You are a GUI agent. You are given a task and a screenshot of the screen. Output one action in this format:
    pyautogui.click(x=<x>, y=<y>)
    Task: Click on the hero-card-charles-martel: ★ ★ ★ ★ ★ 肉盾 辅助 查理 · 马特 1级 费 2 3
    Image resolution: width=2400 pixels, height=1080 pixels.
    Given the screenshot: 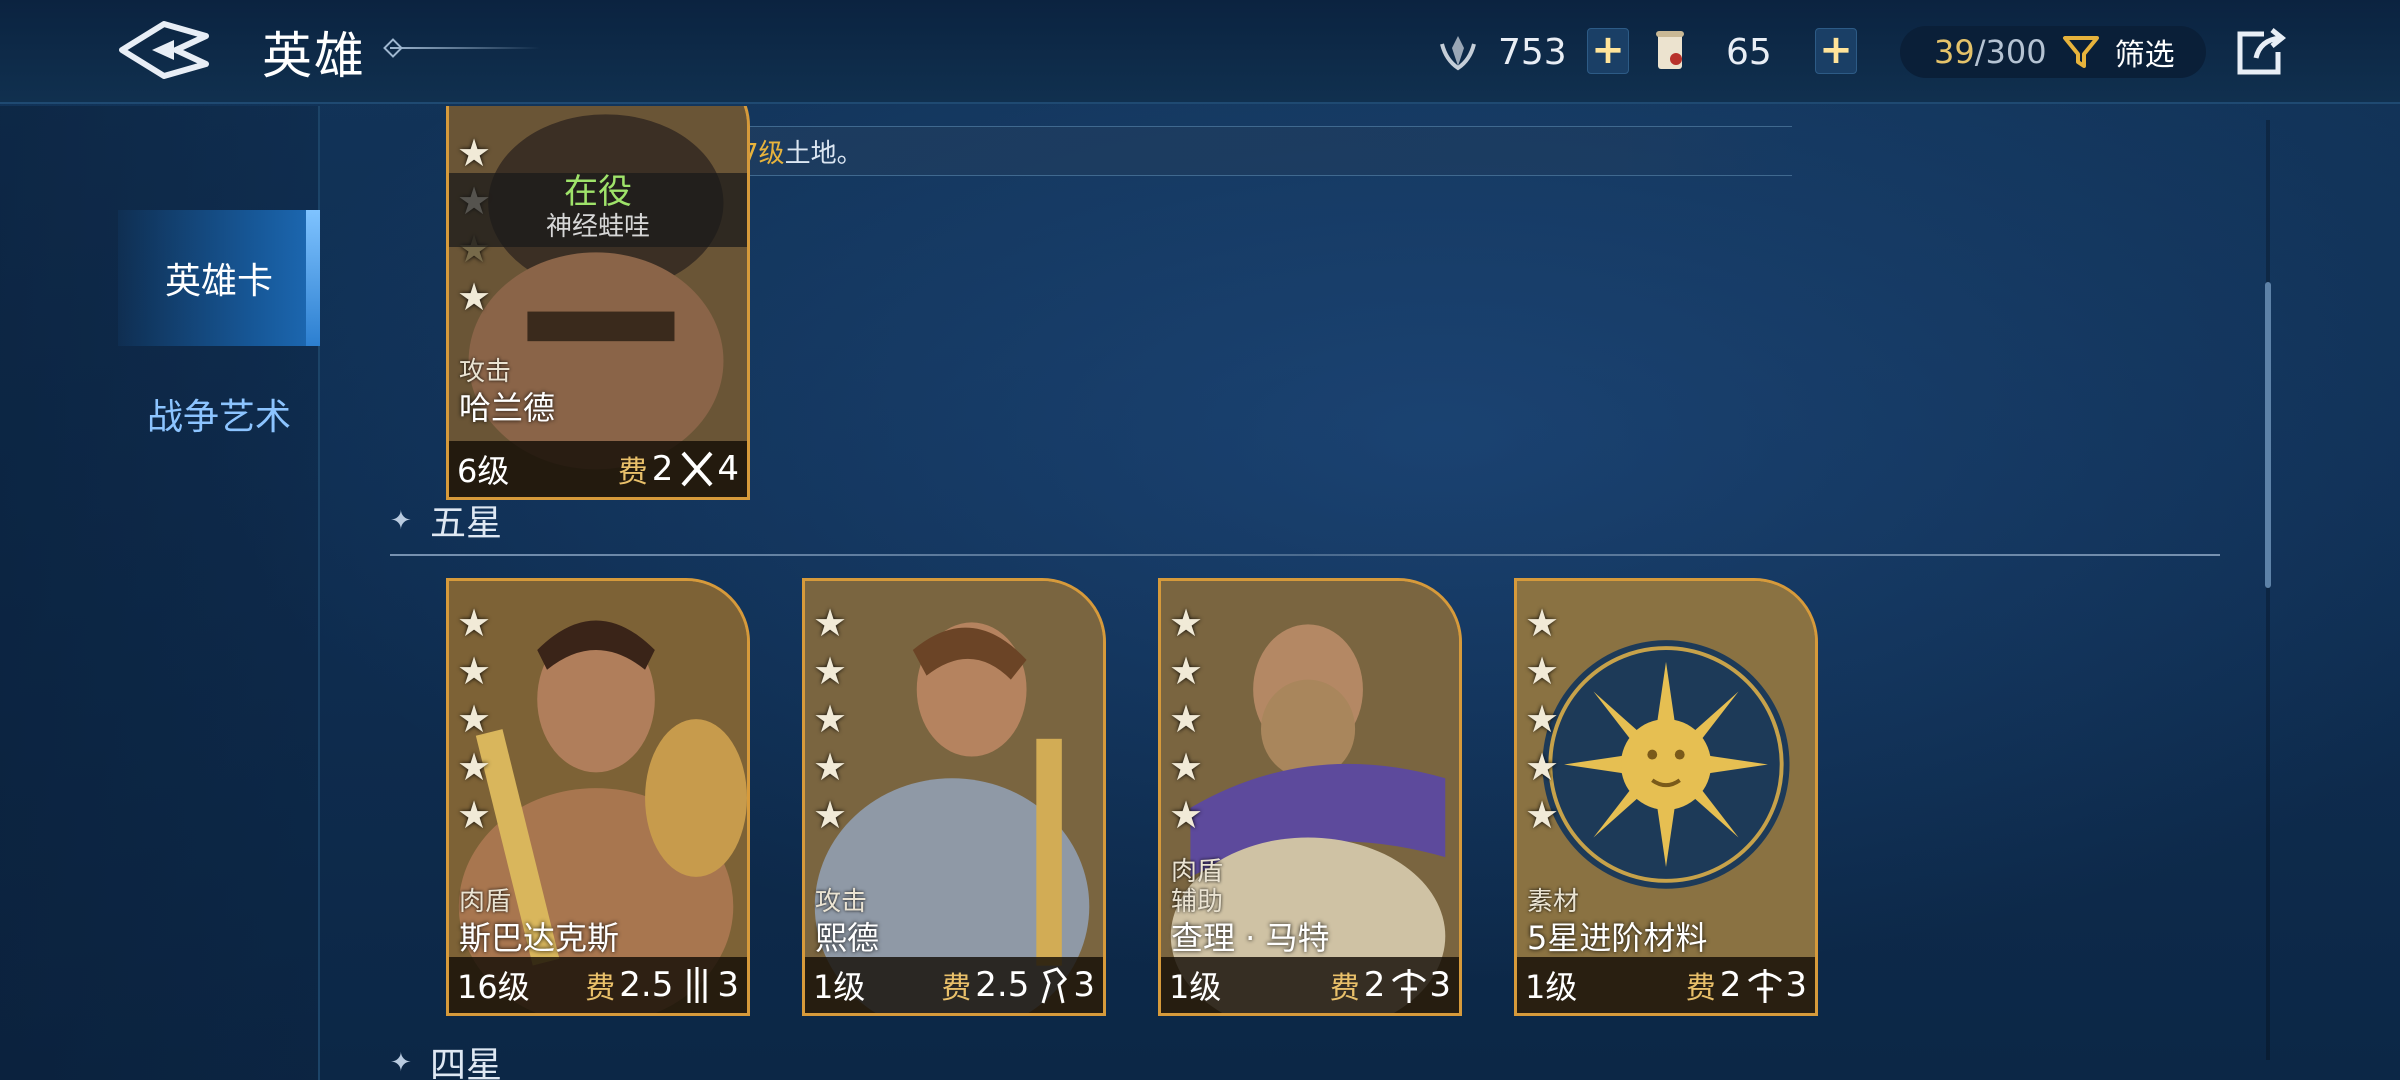 What is the action you would take?
    pyautogui.click(x=1310, y=797)
    